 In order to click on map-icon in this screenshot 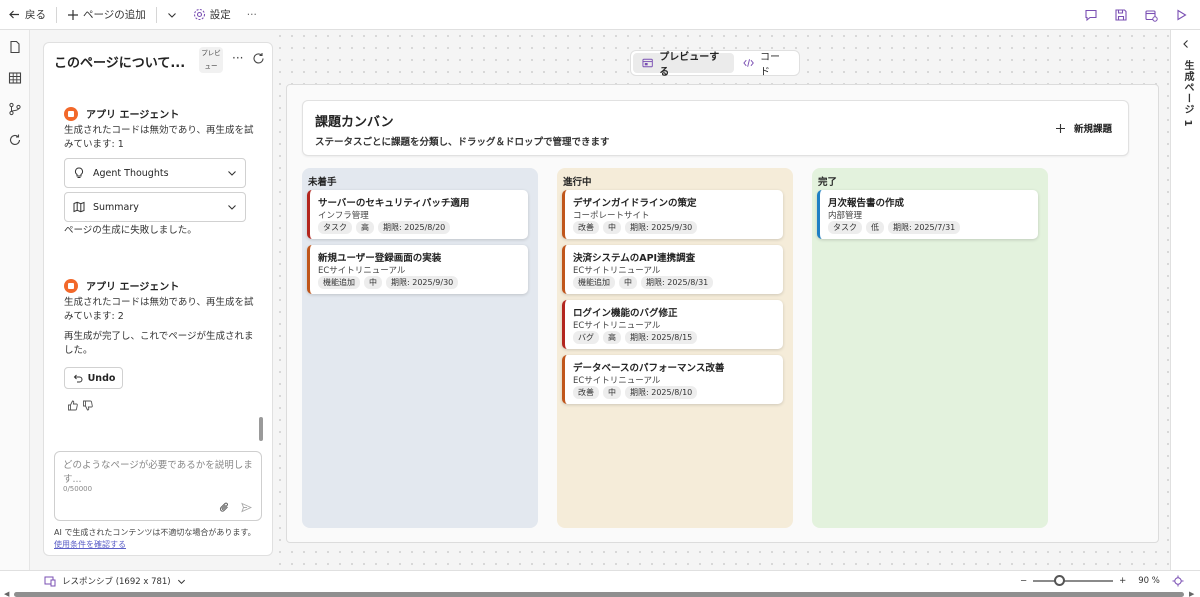, I will do `click(79, 207)`.